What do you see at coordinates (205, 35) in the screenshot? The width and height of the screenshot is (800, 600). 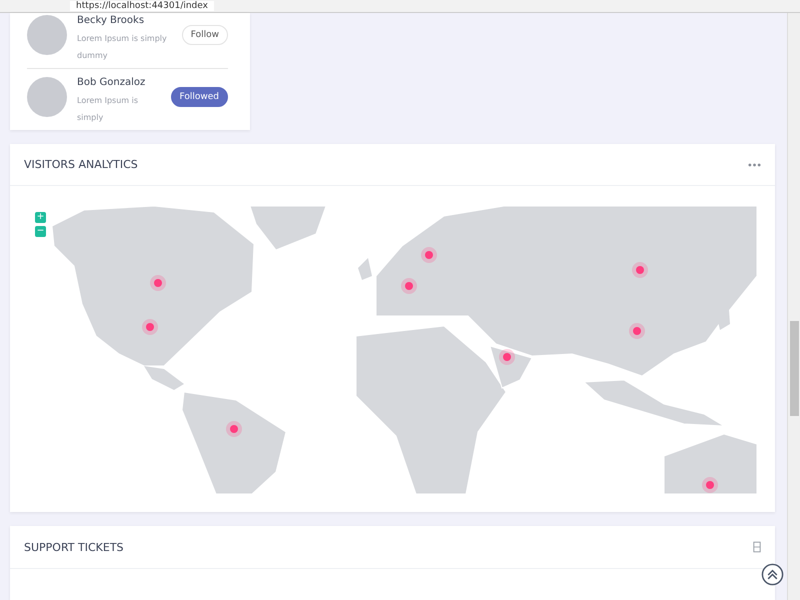 I see `follow-button: Follow` at bounding box center [205, 35].